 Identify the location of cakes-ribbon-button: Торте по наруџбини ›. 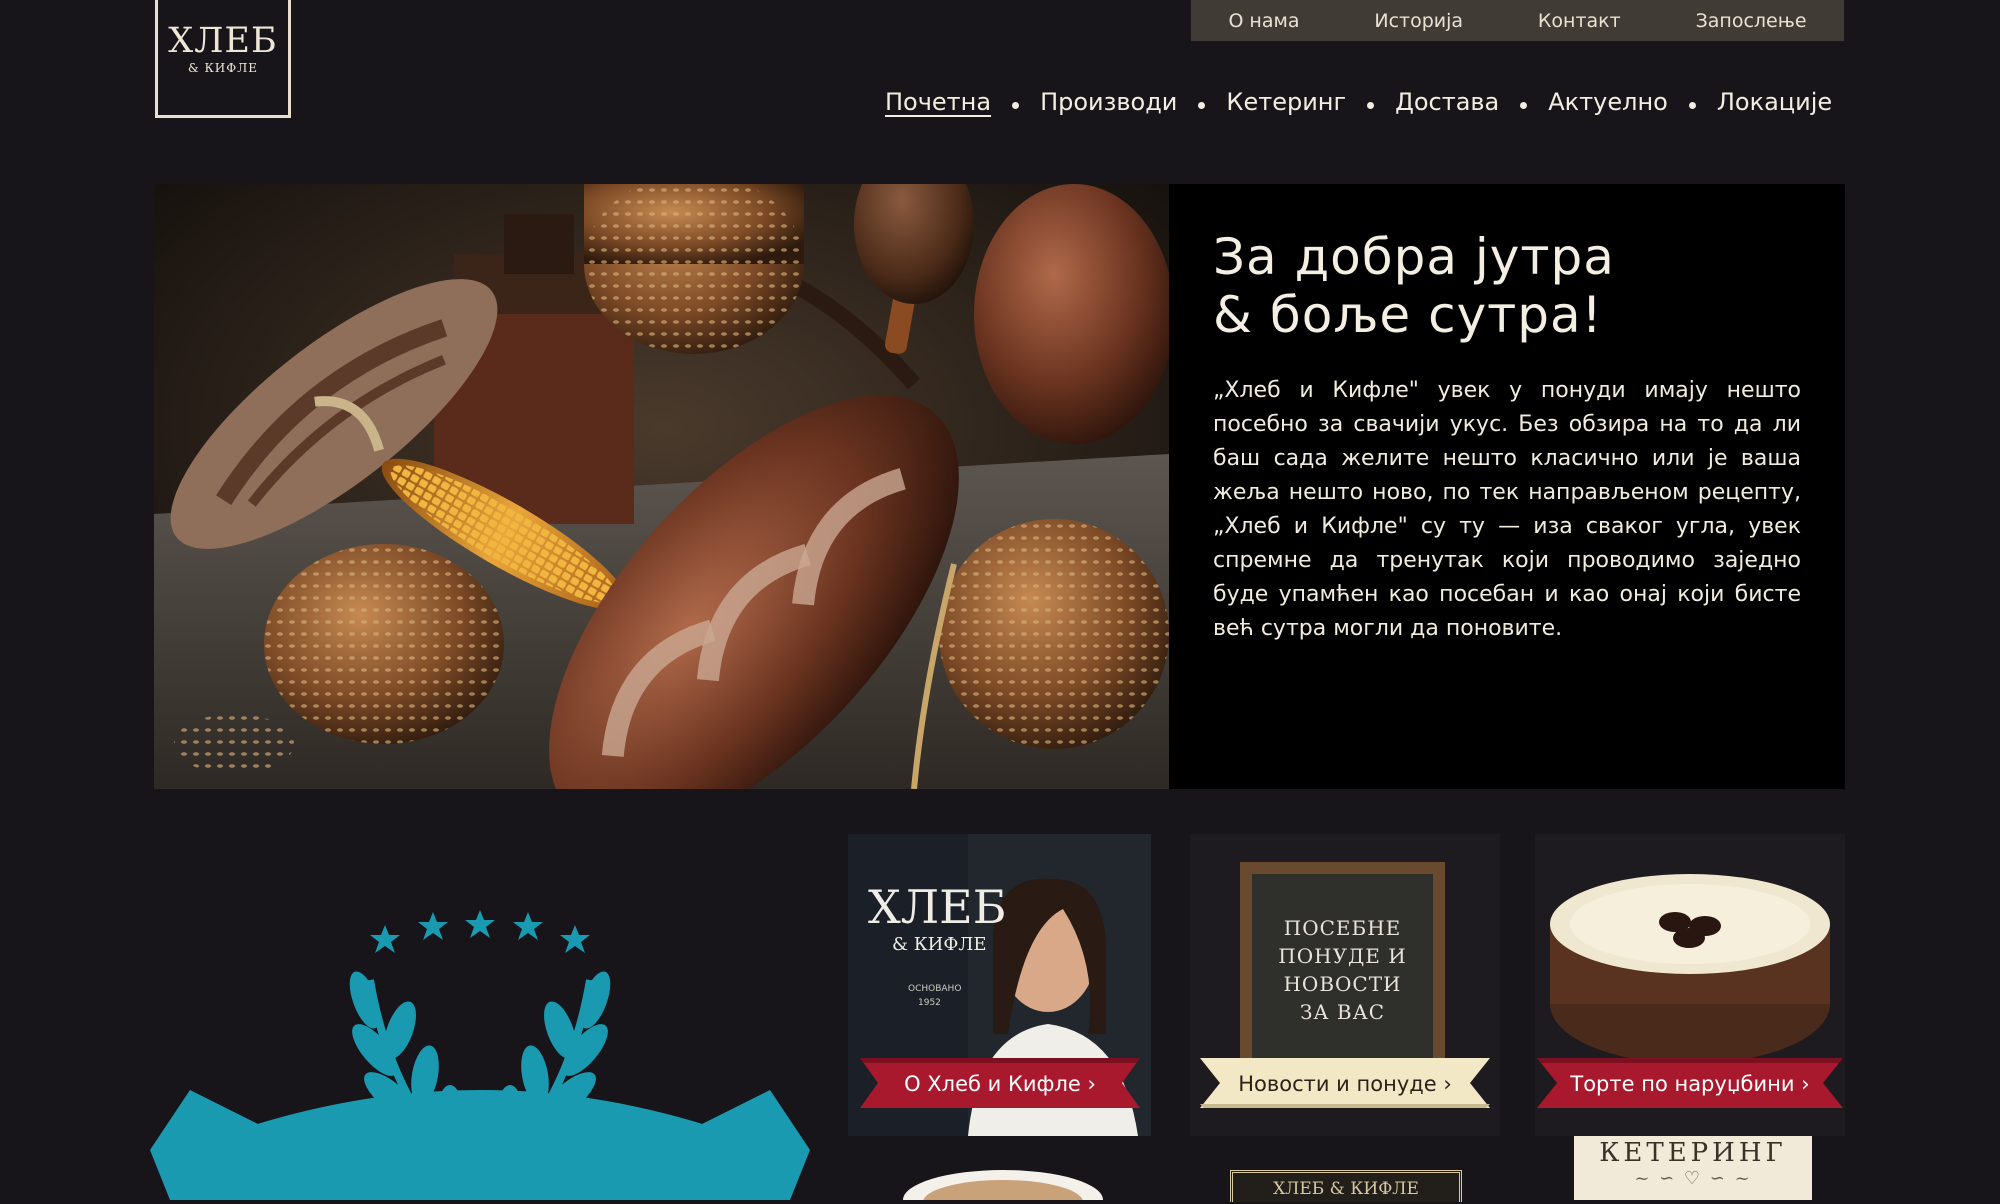
(1690, 1084).